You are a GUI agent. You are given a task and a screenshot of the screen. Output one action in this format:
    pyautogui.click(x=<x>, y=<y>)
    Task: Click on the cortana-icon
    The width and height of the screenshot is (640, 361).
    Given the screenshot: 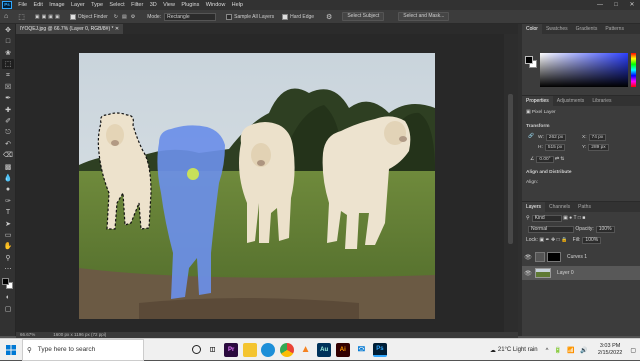 What is the action you would take?
    pyautogui.click(x=196, y=349)
    